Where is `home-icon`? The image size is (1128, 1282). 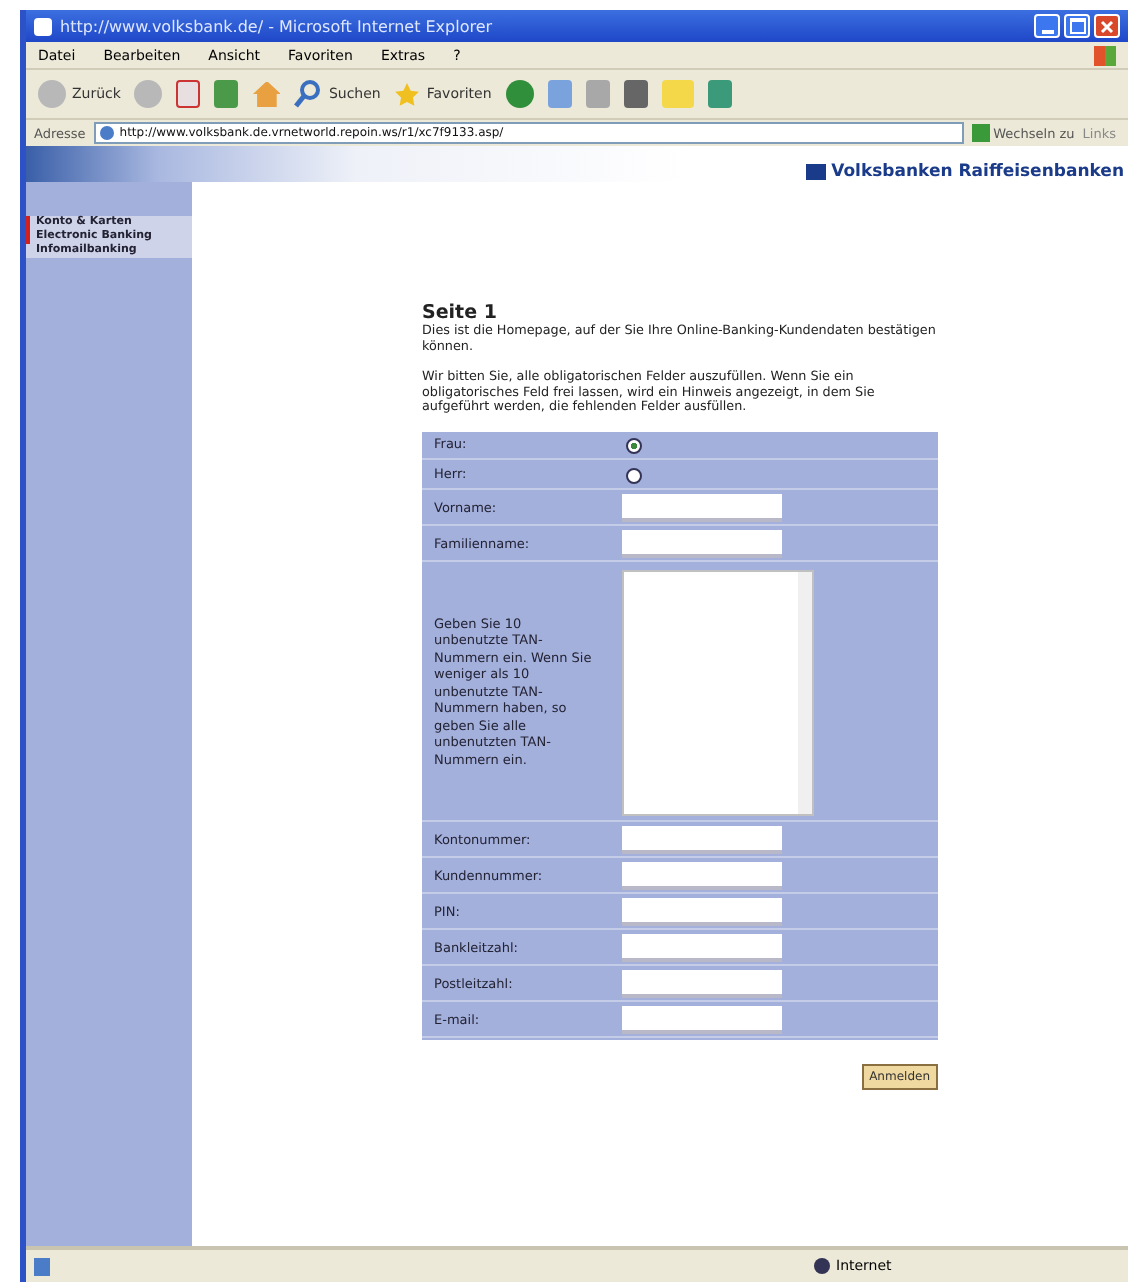
home-icon is located at coordinates (266, 94).